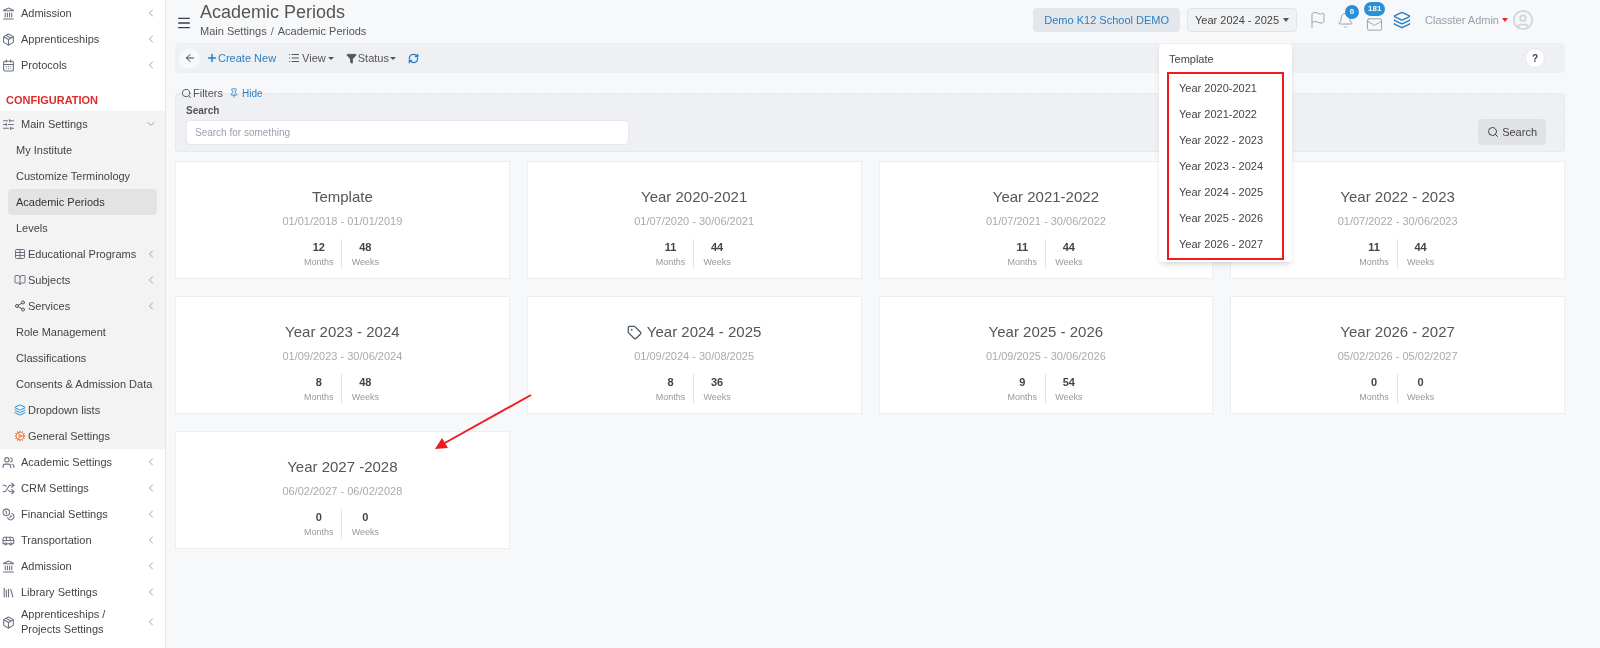  Describe the element at coordinates (342, 467) in the screenshot. I see `card-title: Year 2027 -2028` at that location.